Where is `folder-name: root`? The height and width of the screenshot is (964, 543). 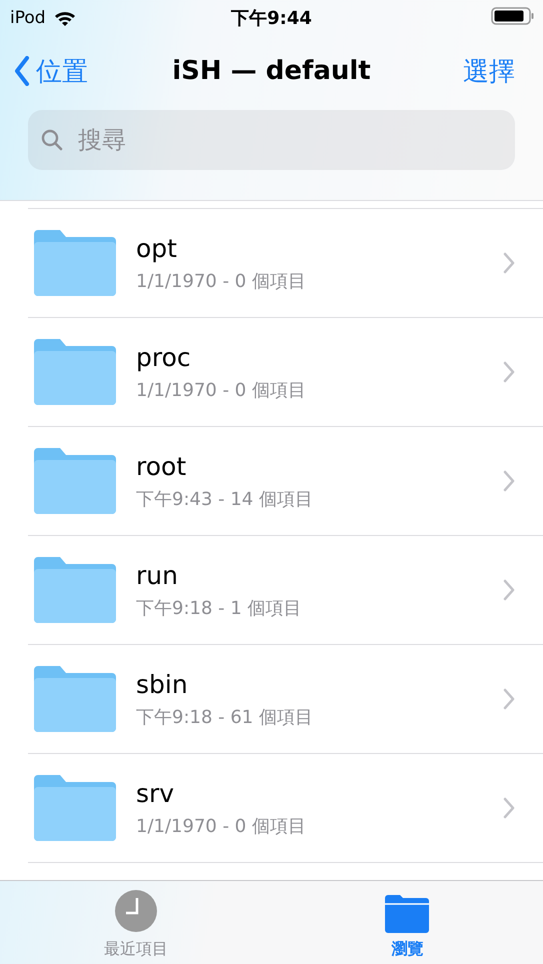 folder-name: root is located at coordinates (162, 466).